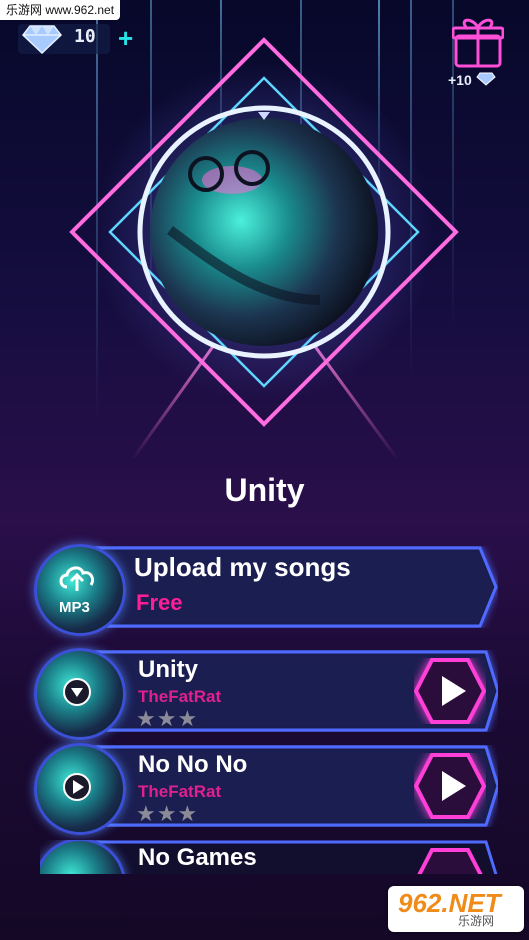 The width and height of the screenshot is (529, 940). What do you see at coordinates (159, 602) in the screenshot?
I see `upload-price: Free` at bounding box center [159, 602].